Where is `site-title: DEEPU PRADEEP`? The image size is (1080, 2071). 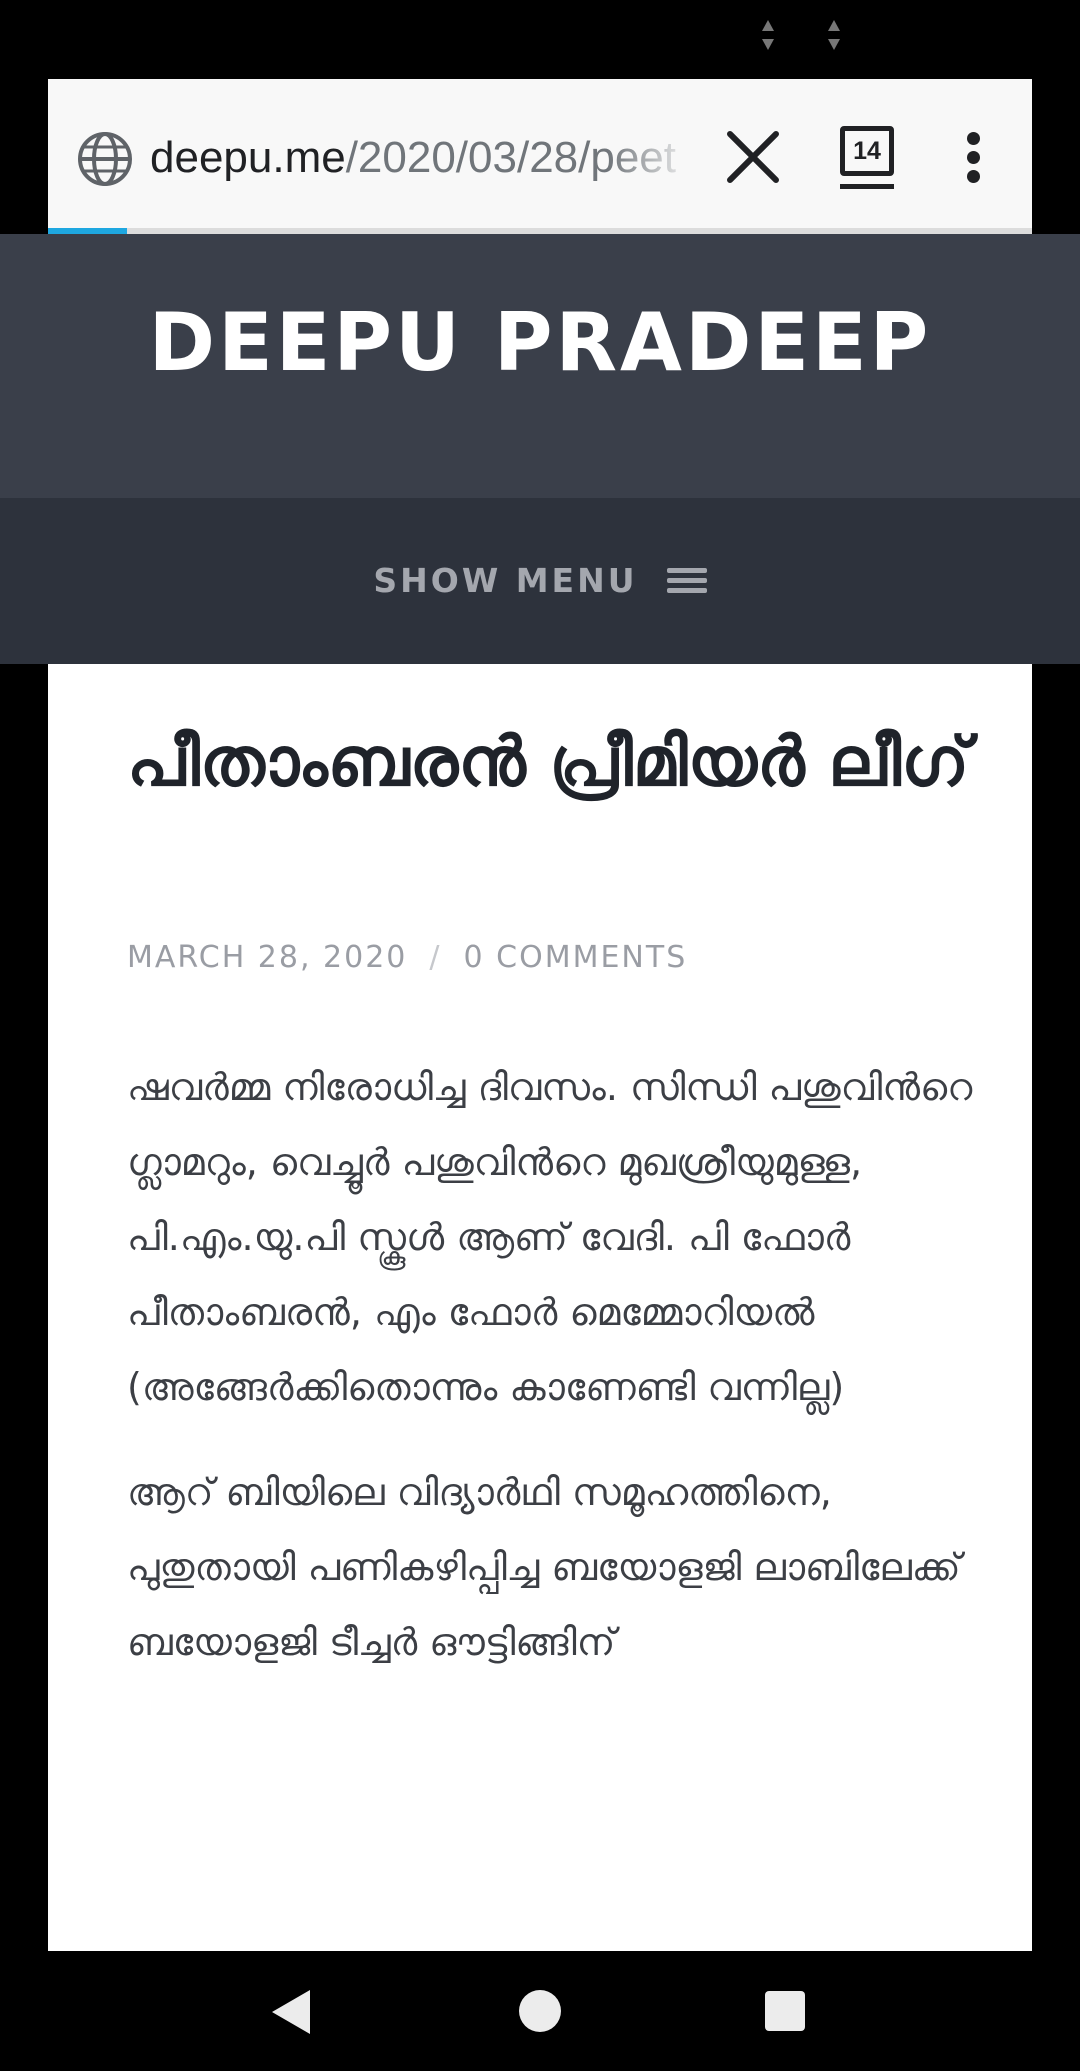
site-title: DEEPU PRADEEP is located at coordinates (540, 343).